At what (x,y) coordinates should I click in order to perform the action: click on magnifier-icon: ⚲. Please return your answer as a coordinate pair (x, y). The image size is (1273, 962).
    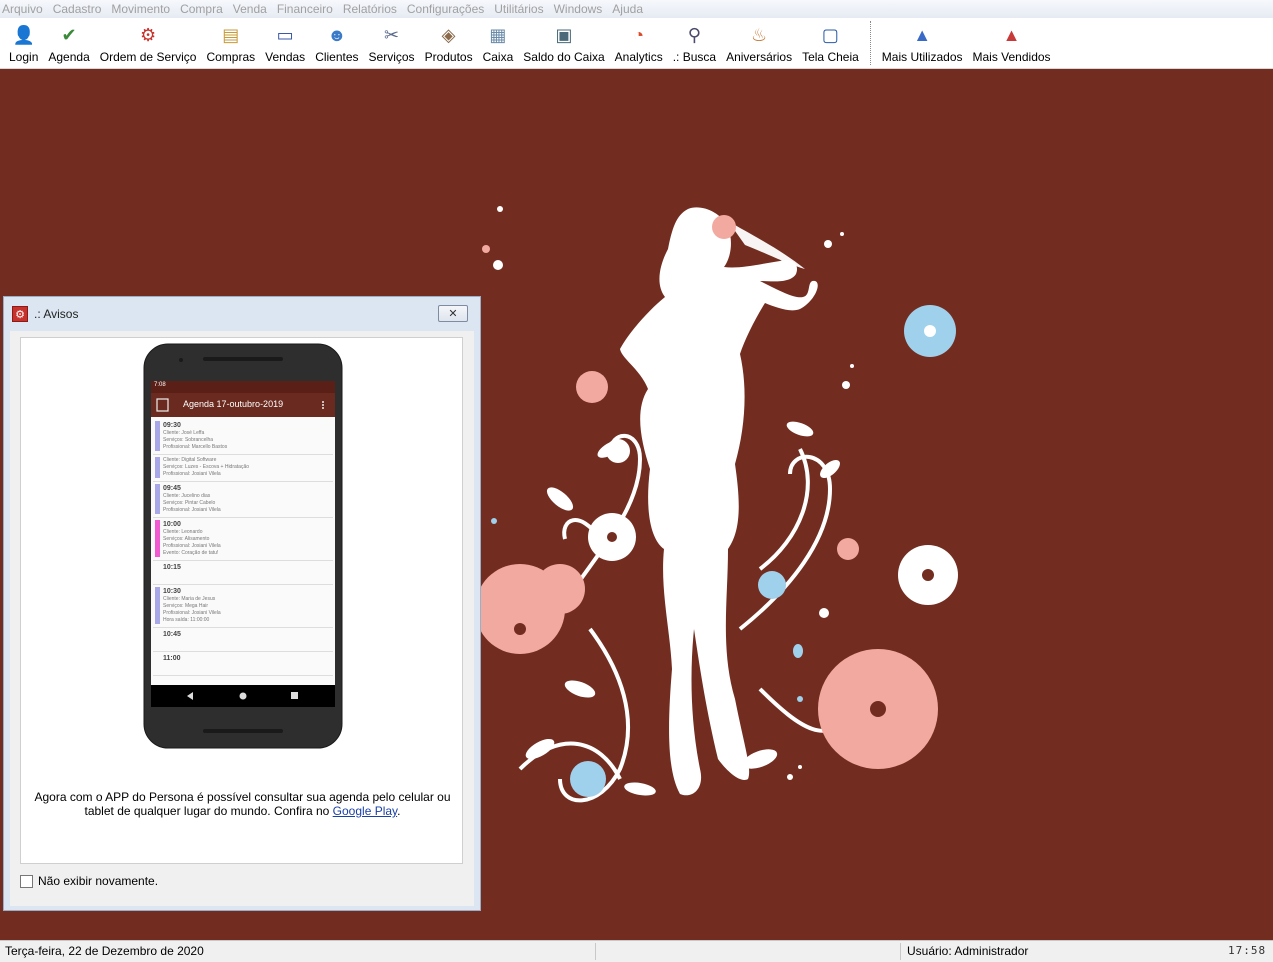
    Looking at the image, I should click on (694, 34).